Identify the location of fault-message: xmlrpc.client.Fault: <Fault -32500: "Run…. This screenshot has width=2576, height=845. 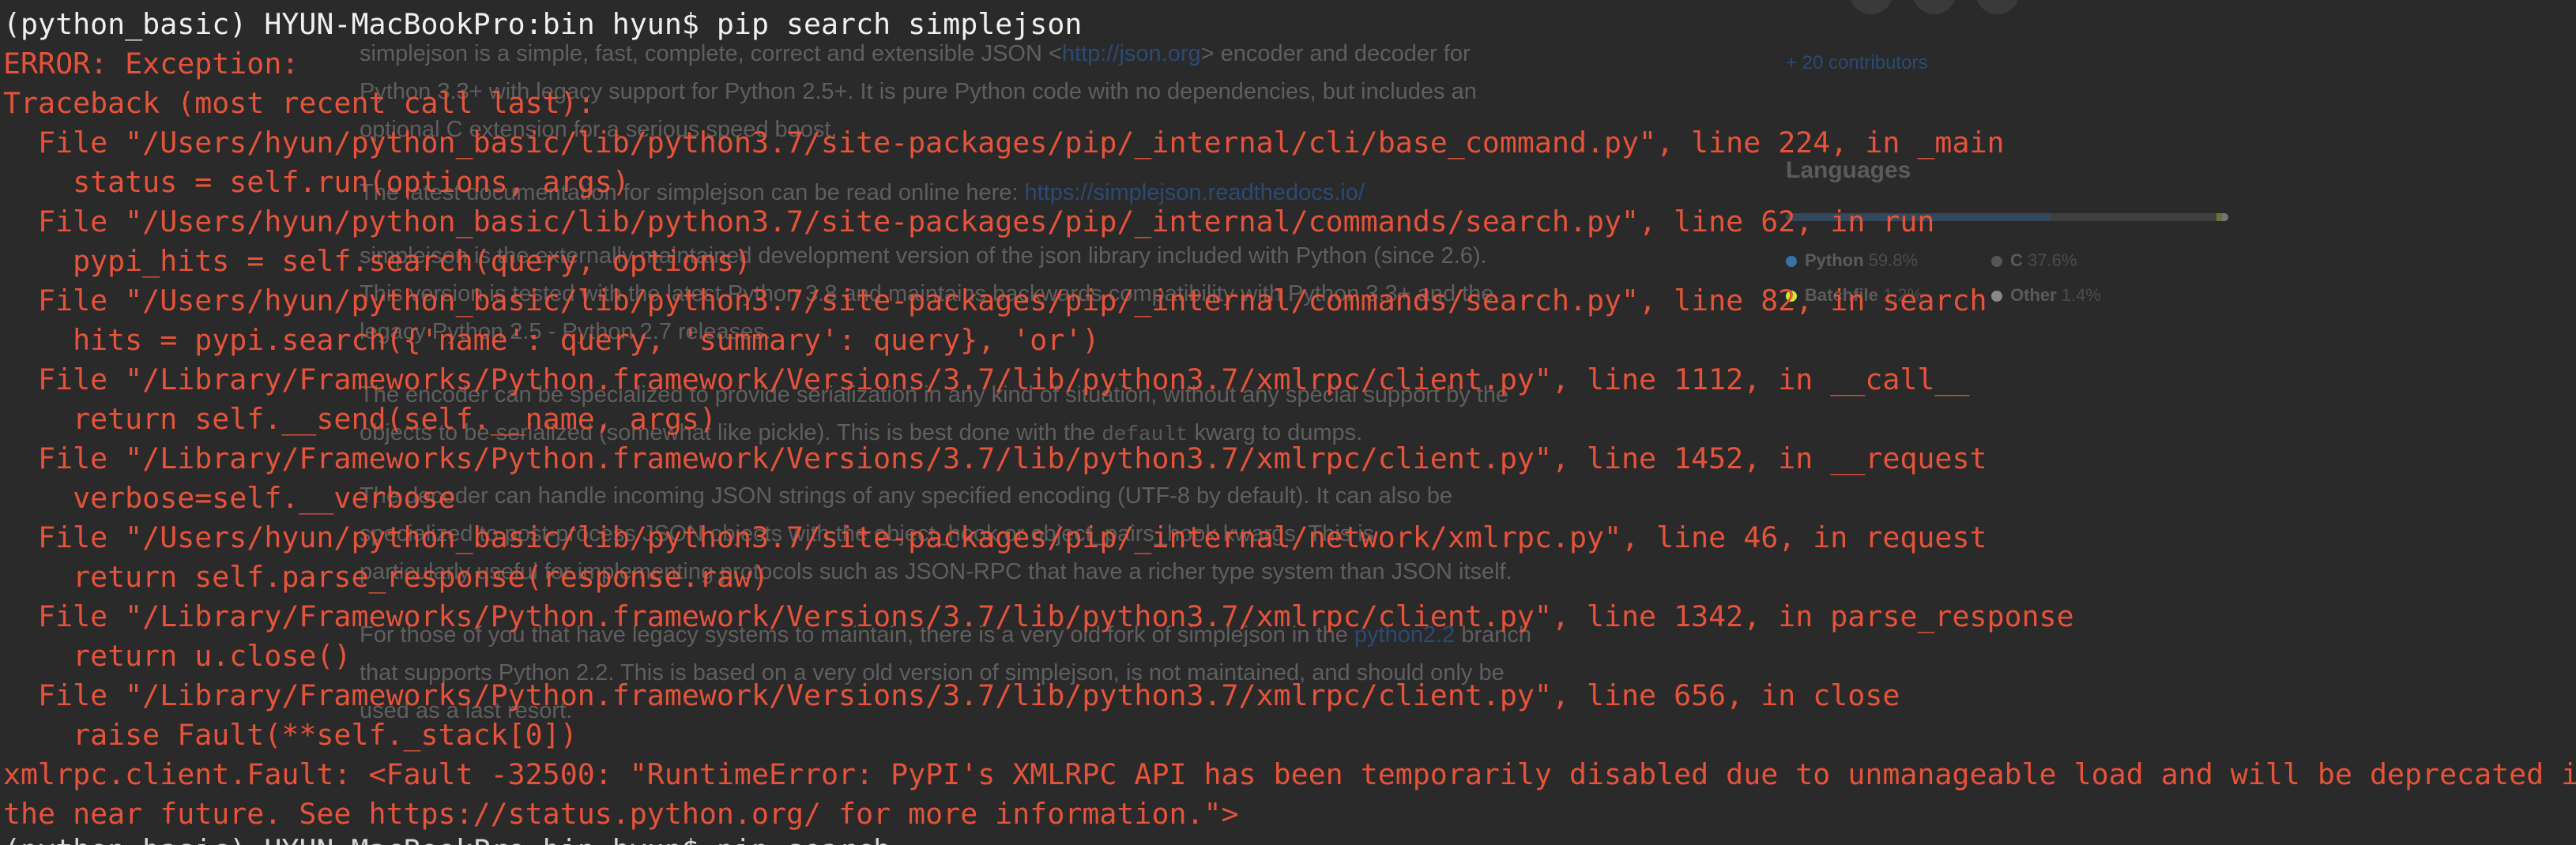
(1289, 774).